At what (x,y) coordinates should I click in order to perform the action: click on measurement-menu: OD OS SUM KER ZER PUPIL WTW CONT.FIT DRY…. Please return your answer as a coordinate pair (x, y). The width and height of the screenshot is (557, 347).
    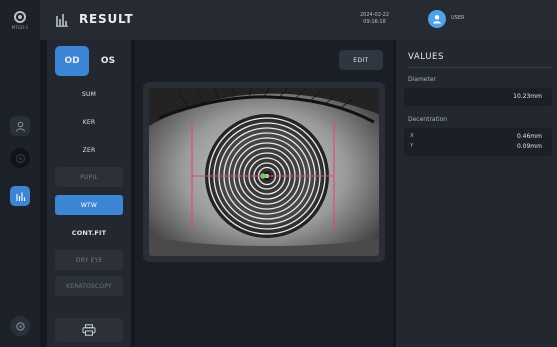
    Looking at the image, I should click on (89, 193).